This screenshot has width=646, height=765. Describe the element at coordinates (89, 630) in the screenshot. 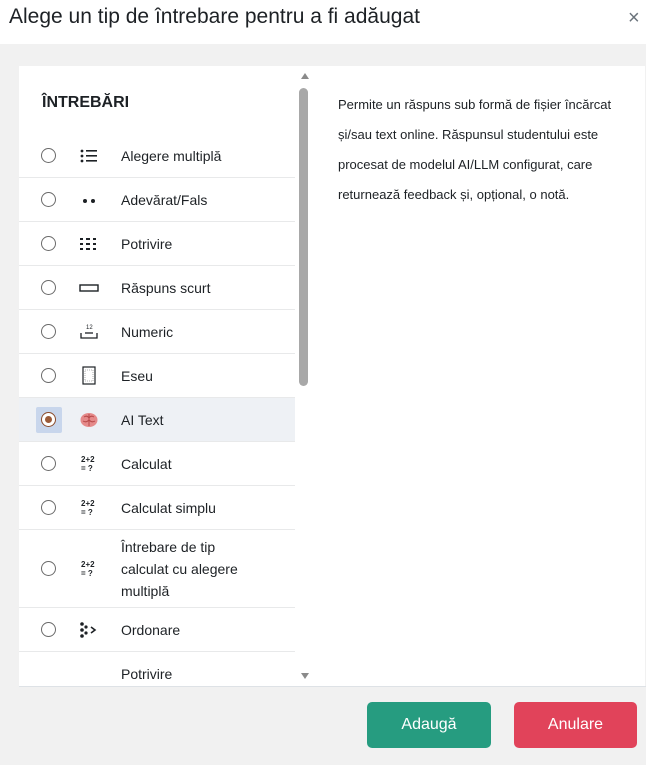

I see `ordering-icon` at that location.